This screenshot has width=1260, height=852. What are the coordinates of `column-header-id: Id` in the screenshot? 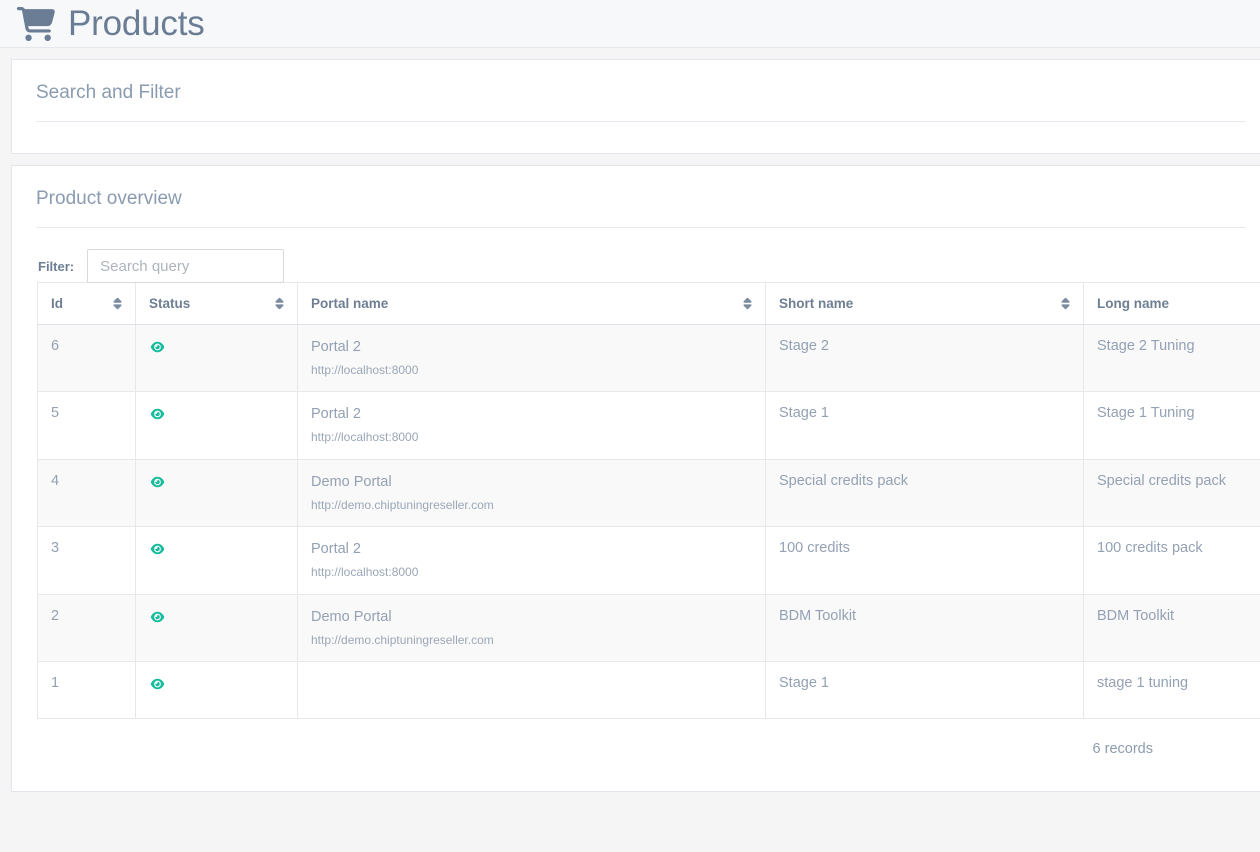 It's located at (86, 303).